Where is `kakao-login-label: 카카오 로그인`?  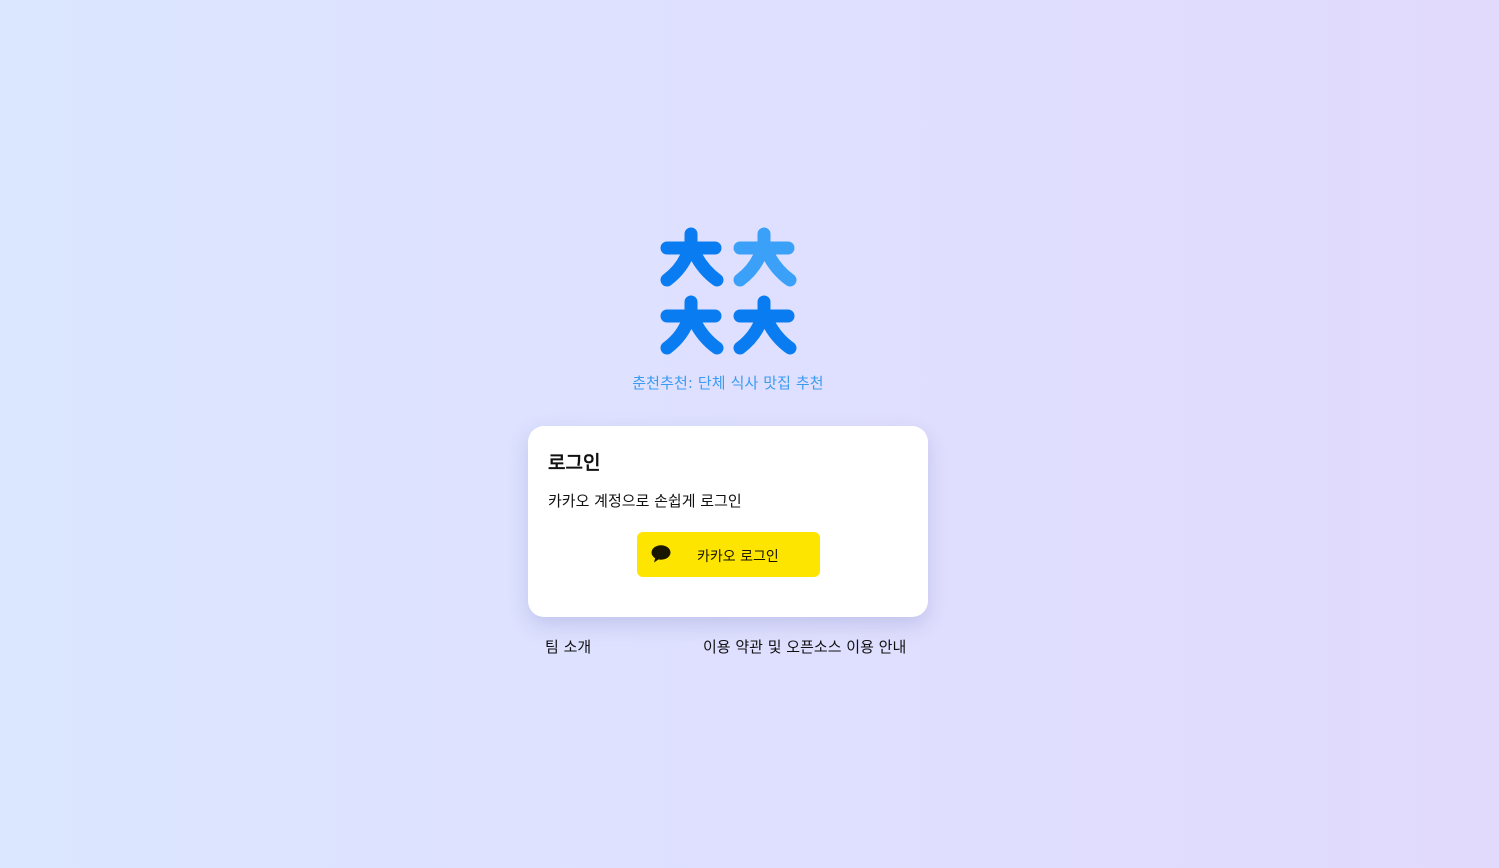
kakao-login-label: 카카오 로그인 is located at coordinates (738, 557).